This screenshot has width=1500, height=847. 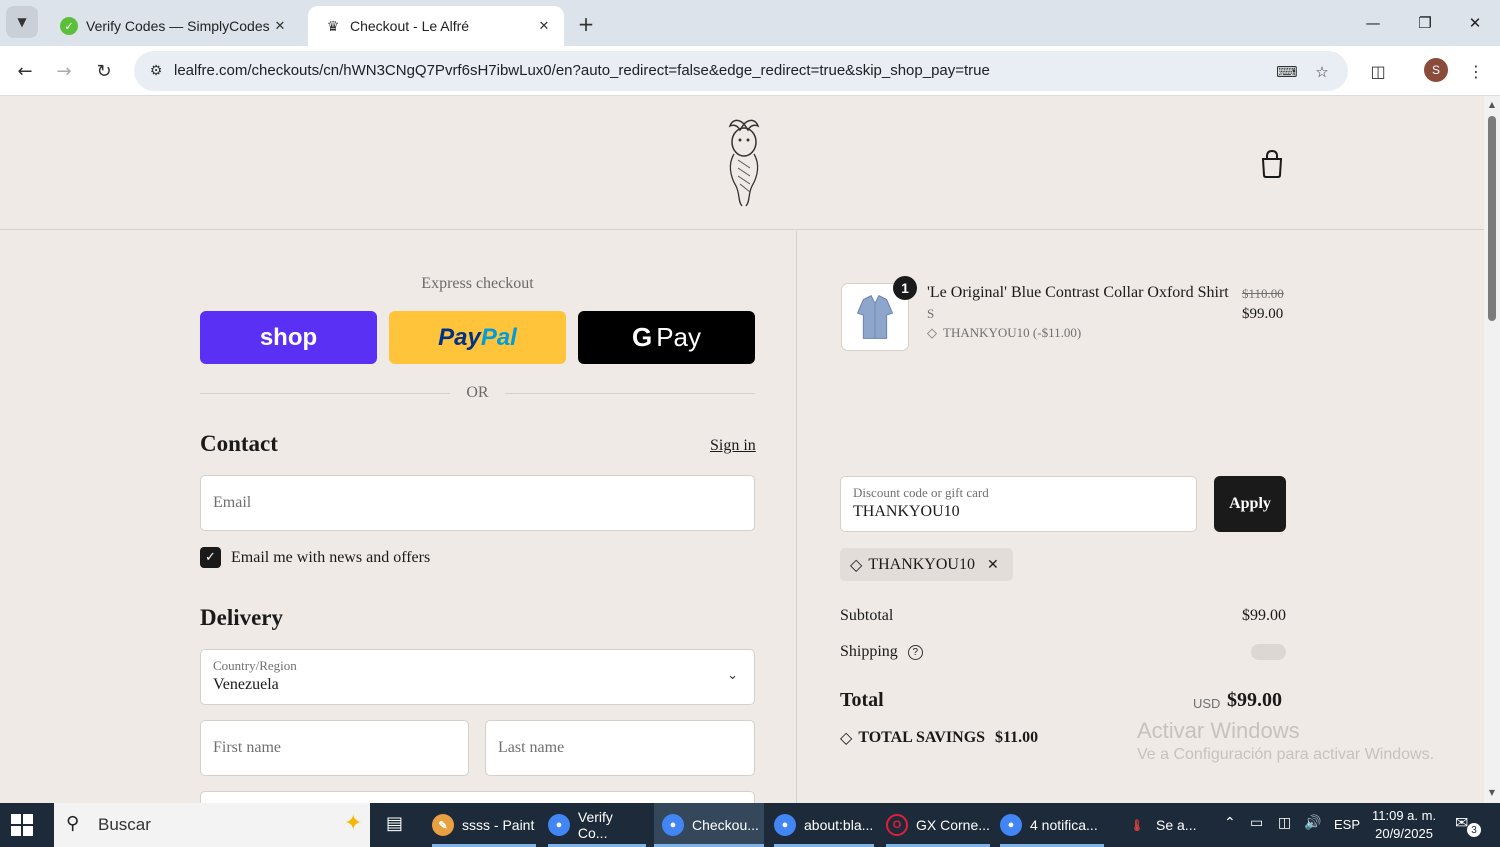 I want to click on first-name-placeholder: First name, so click(x=247, y=747).